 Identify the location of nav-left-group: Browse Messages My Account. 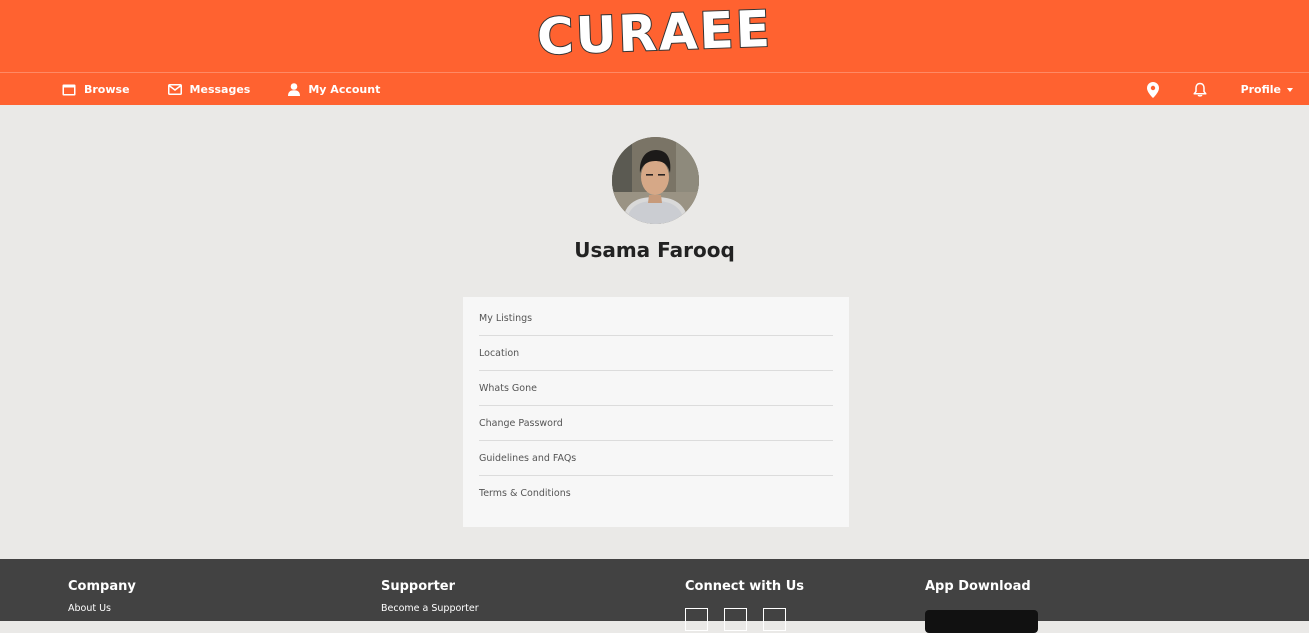
(240, 89).